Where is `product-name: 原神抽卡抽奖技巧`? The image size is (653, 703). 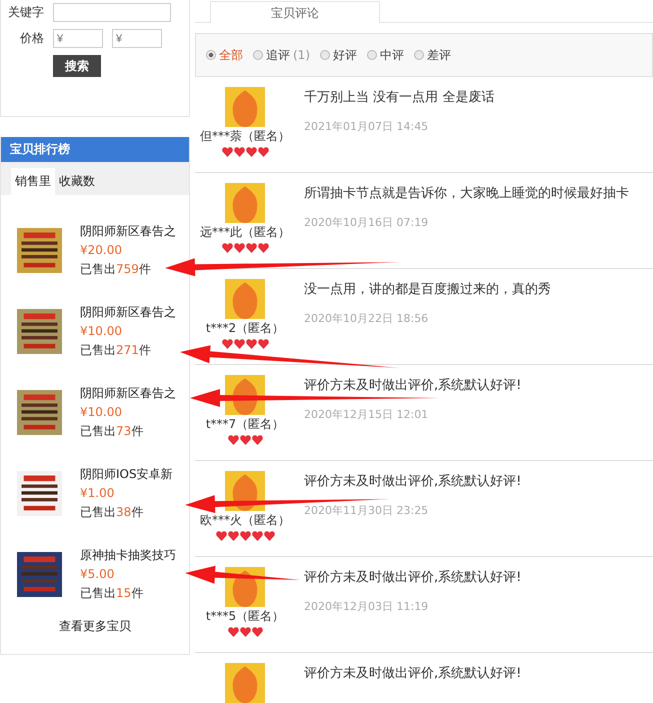
product-name: 原神抽卡抽奖技巧 is located at coordinates (128, 555).